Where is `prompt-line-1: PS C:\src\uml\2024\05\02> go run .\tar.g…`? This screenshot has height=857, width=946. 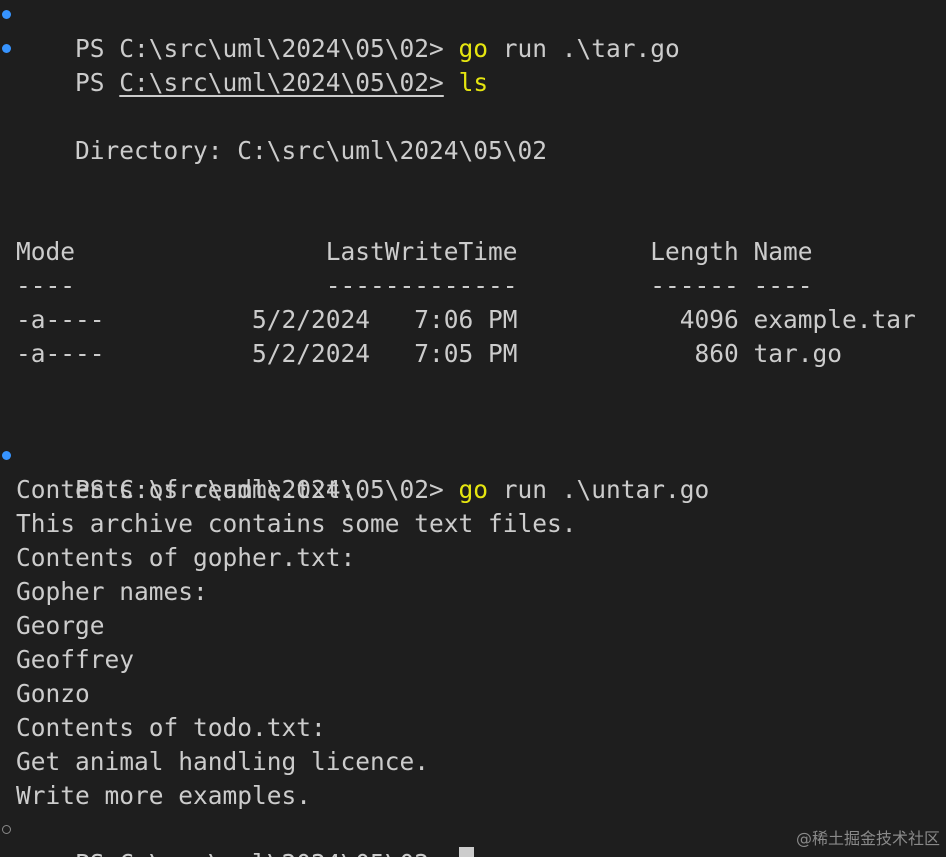
prompt-line-1: PS C:\src\uml\2024\05\02> go run .\tar.g… is located at coordinates (341, 31).